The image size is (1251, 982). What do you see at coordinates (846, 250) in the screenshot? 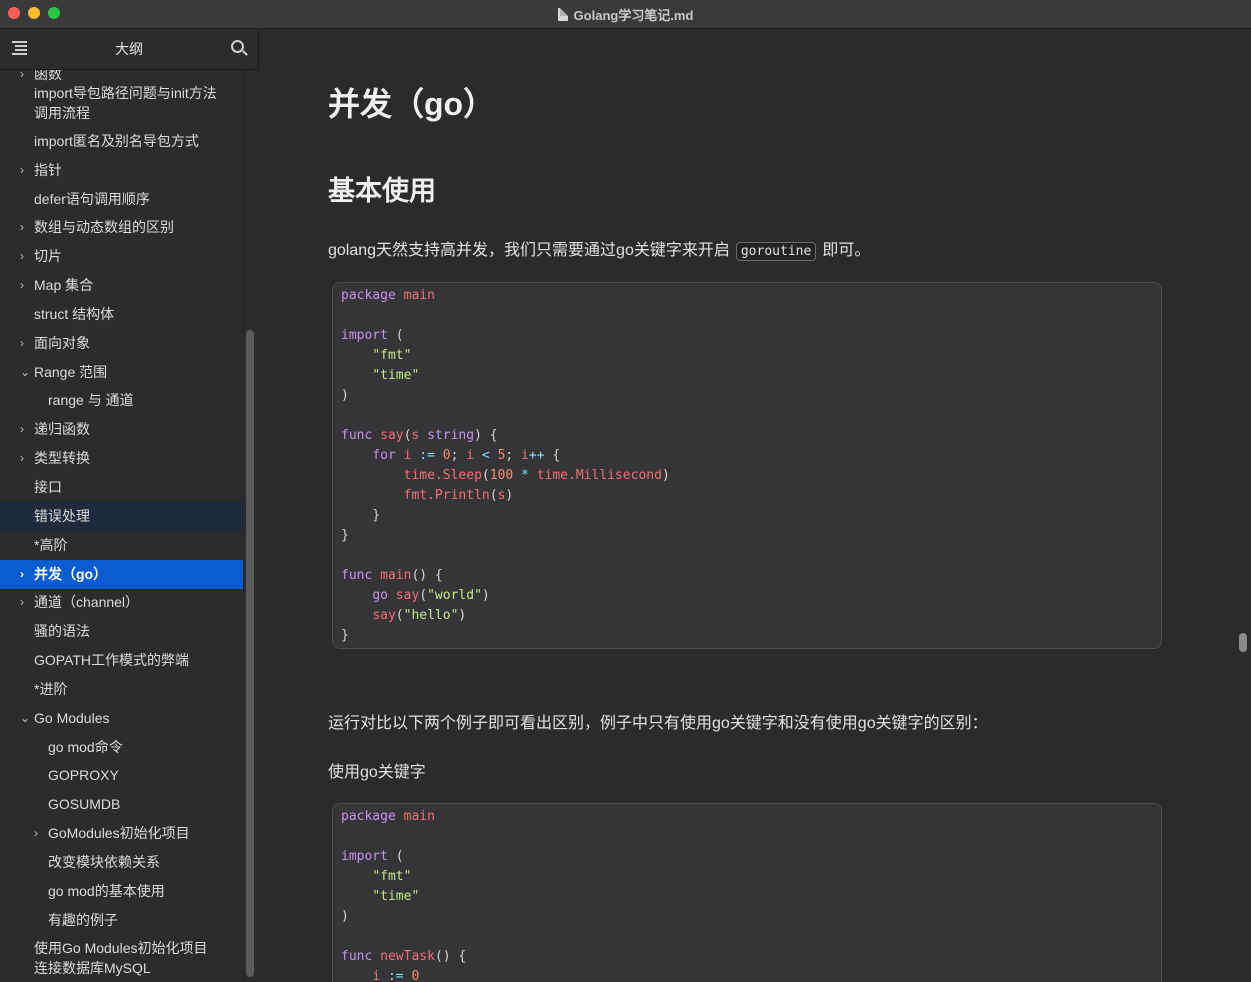
I see `paragraph-intro-end: 即可。` at bounding box center [846, 250].